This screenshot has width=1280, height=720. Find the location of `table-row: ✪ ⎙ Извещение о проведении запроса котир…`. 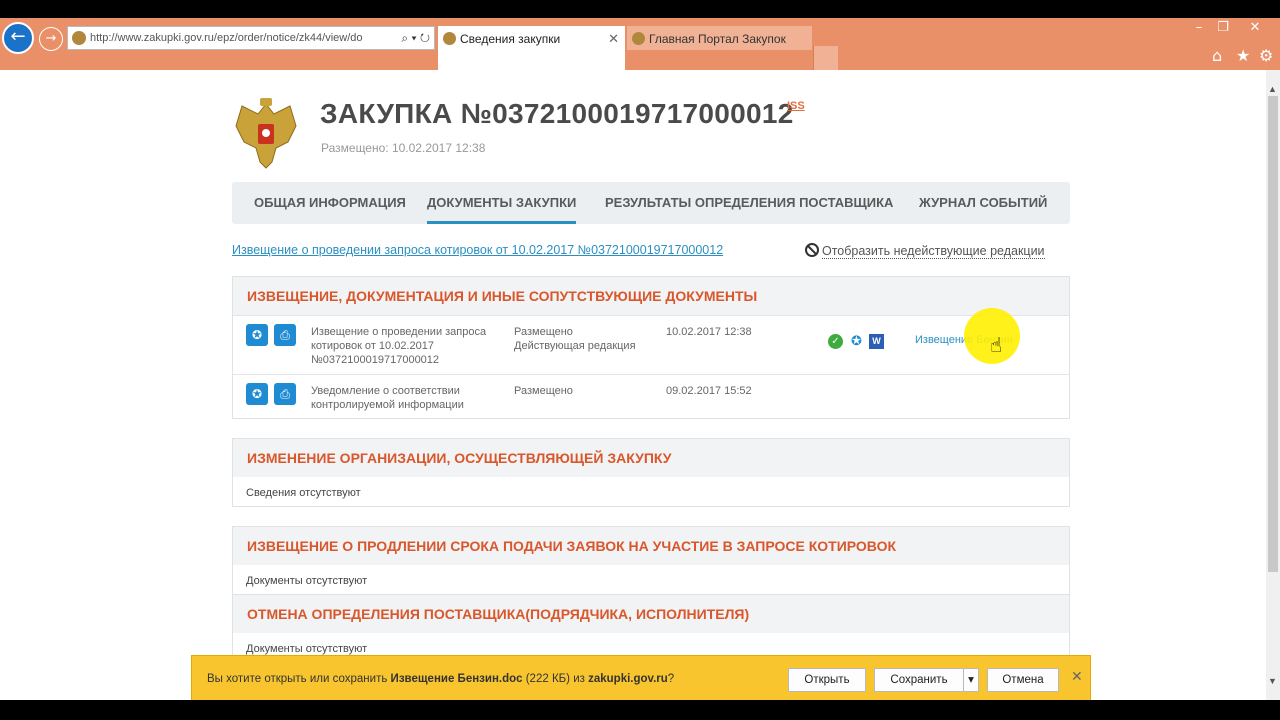

table-row: ✪ ⎙ Извещение о проведении запроса котир… is located at coordinates (651, 344).